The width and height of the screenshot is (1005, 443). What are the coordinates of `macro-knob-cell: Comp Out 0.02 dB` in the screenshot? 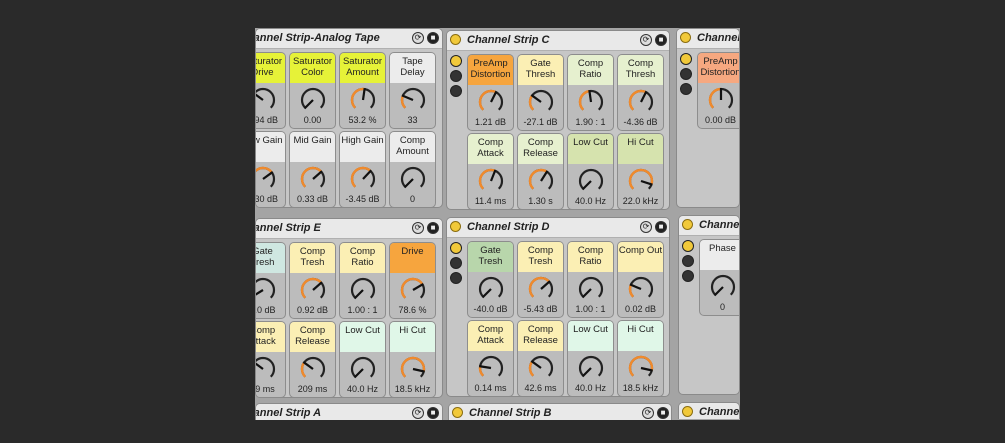 It's located at (640, 279).